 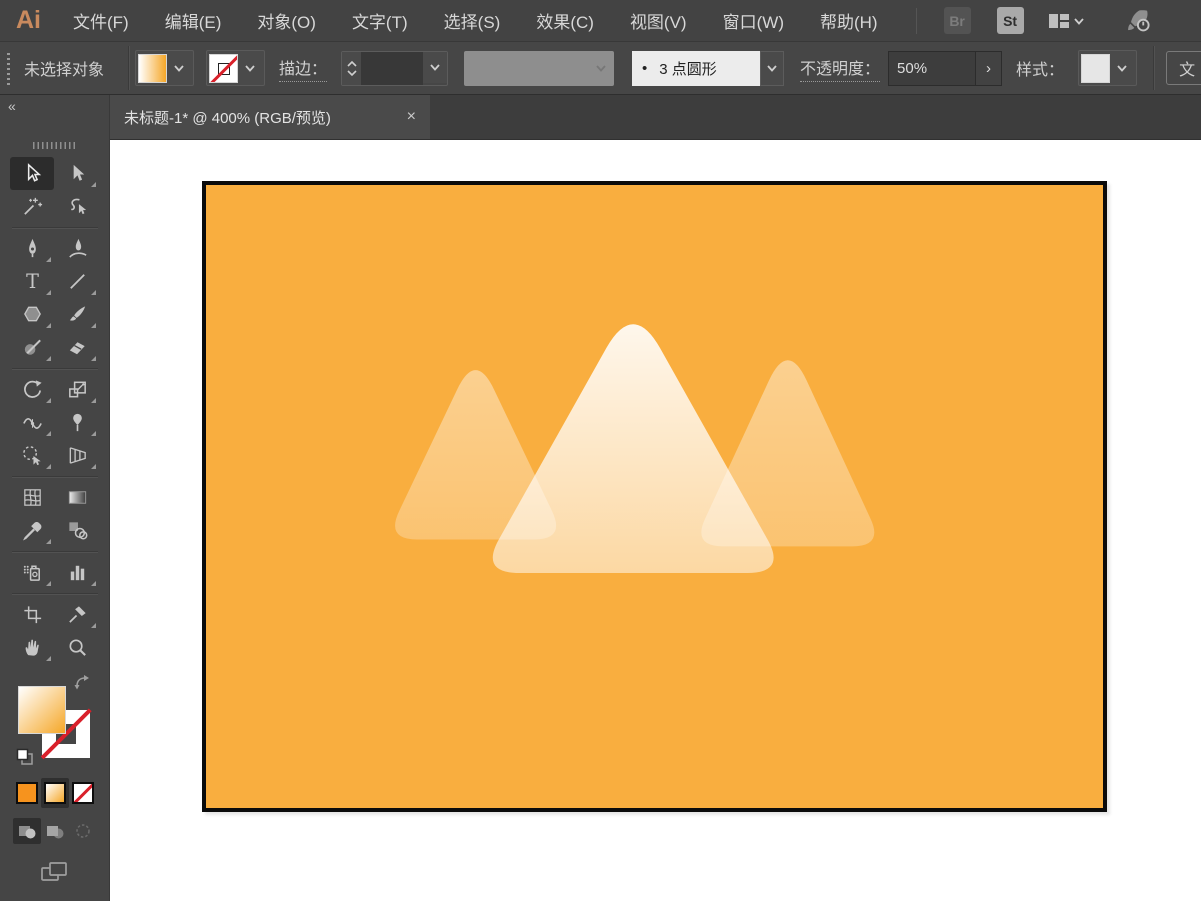 What do you see at coordinates (32, 422) in the screenshot?
I see `tool-width` at bounding box center [32, 422].